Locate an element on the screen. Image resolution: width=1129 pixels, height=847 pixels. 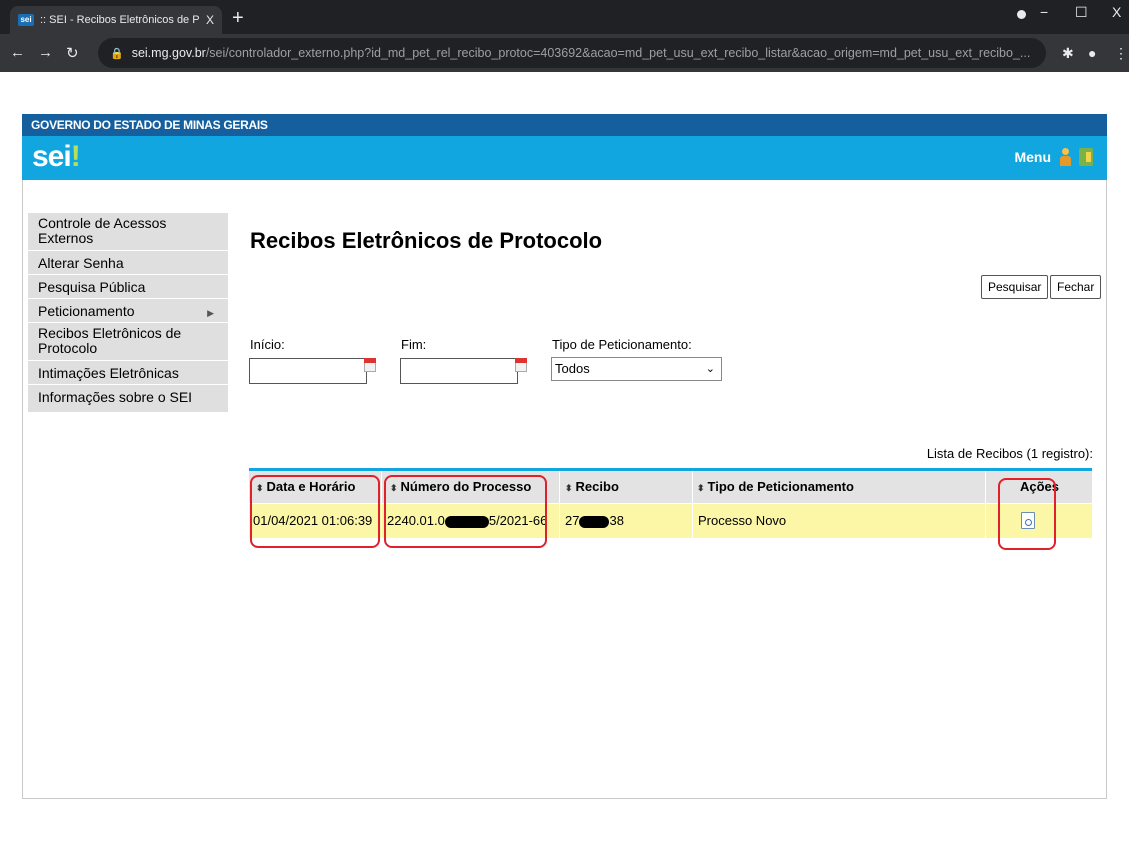
menu-link: Menu is located at coordinates (1032, 157).